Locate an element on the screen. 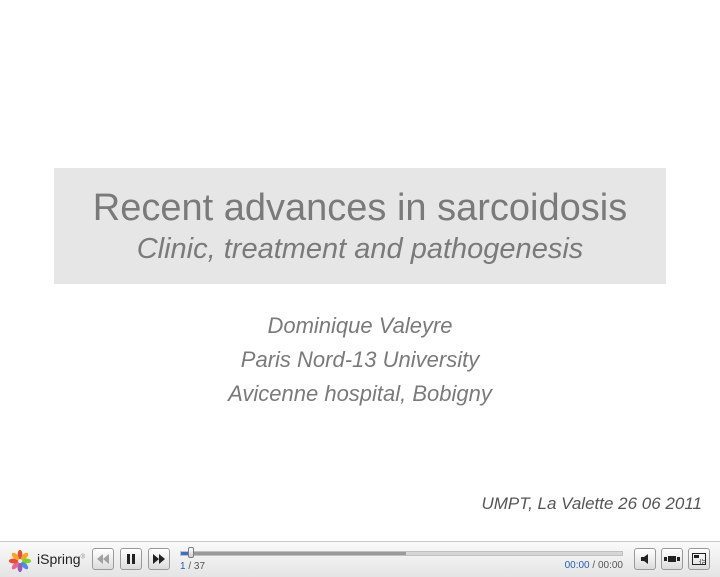 Image resolution: width=720 pixels, height=577 pixels. volume-icon is located at coordinates (644, 559).